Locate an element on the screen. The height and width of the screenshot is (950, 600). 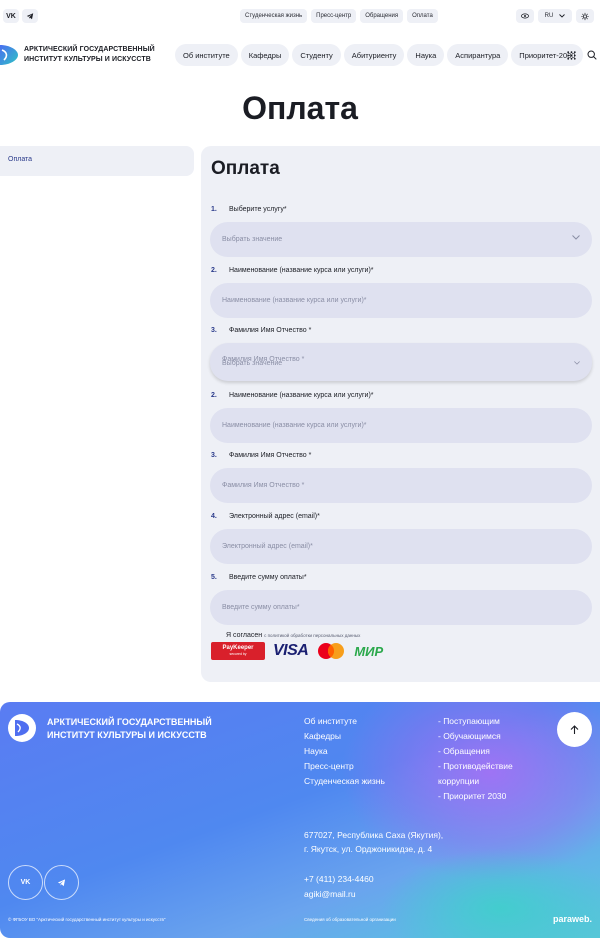
full-name-select: Фамилия Имя Отчество * Выбрать значение is located at coordinates (401, 362).